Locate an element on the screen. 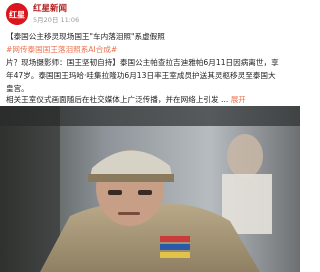 Image resolution: width=320 pixels, height=272 pixels. post-line-1-text: 【泰国公主移灵现场国王"车内落泪照"系虚假照 is located at coordinates (85, 36).